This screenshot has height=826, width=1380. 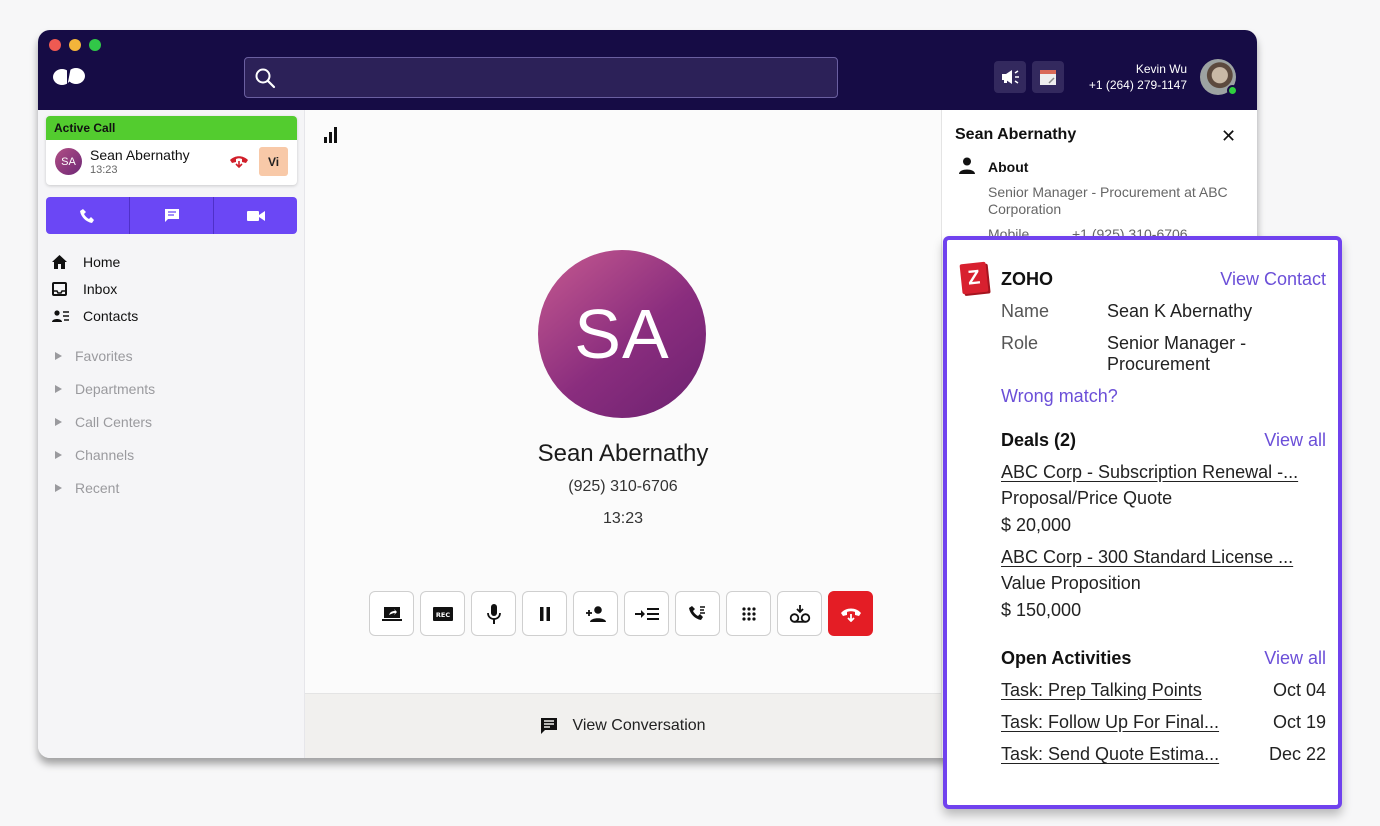 What do you see at coordinates (1101, 690) in the screenshot?
I see `activity-link: Task: Prep Talking Points` at bounding box center [1101, 690].